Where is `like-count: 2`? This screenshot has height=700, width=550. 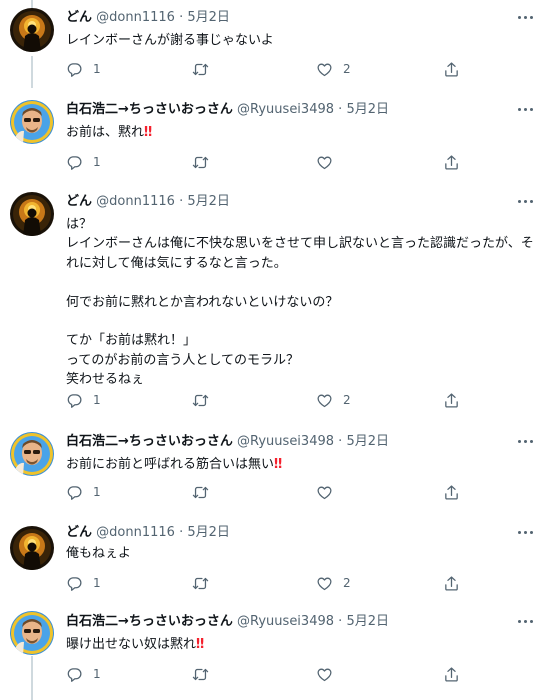
like-count: 2 is located at coordinates (347, 400).